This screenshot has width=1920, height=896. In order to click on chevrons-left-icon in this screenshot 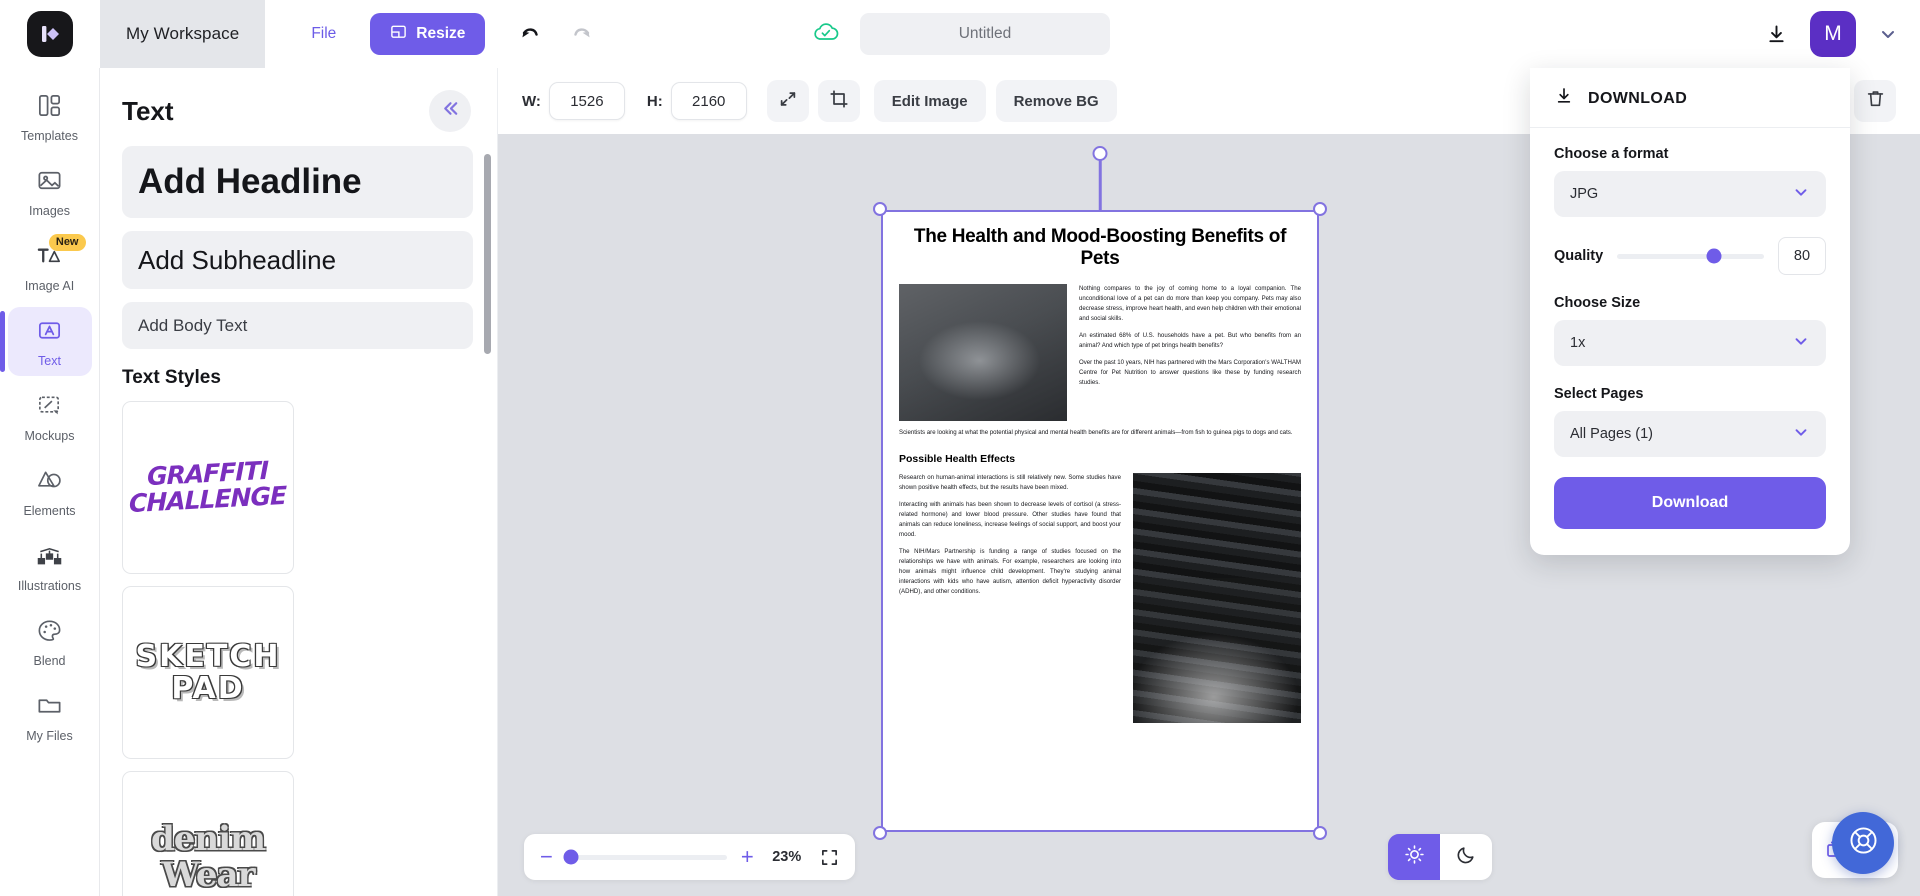, I will do `click(450, 111)`.